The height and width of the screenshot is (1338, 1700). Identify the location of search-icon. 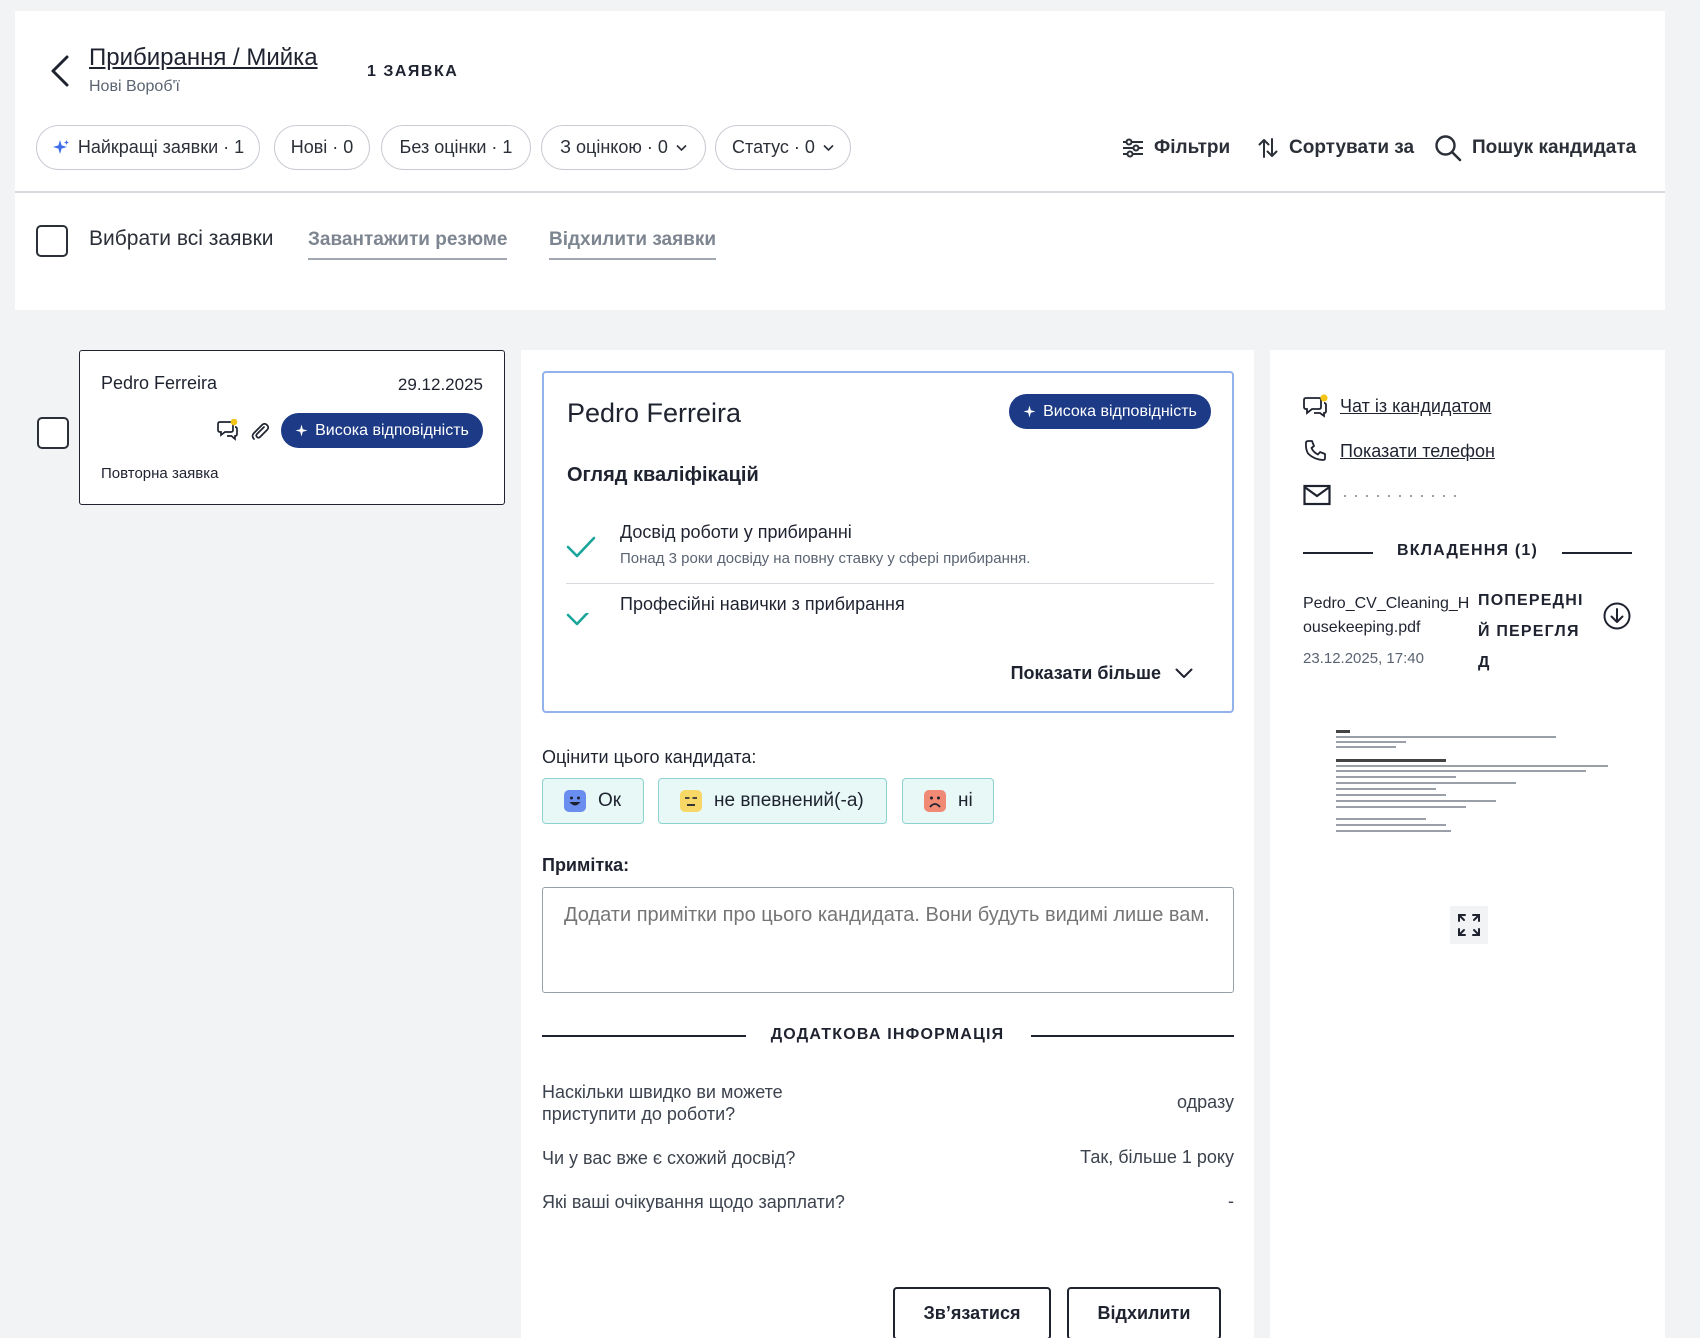
(1448, 148).